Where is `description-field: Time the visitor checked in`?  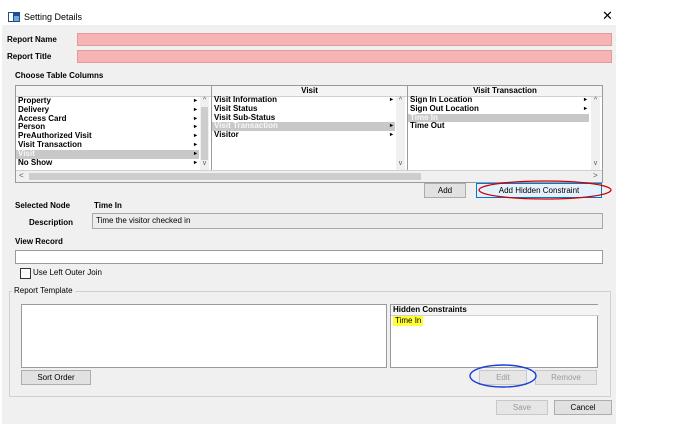 description-field: Time the visitor checked in is located at coordinates (347, 221).